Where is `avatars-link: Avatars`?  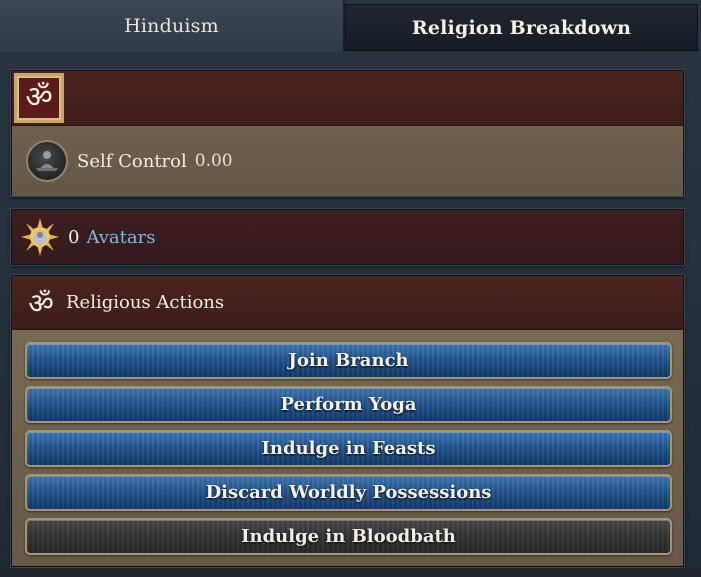
avatars-link: Avatars is located at coordinates (120, 237).